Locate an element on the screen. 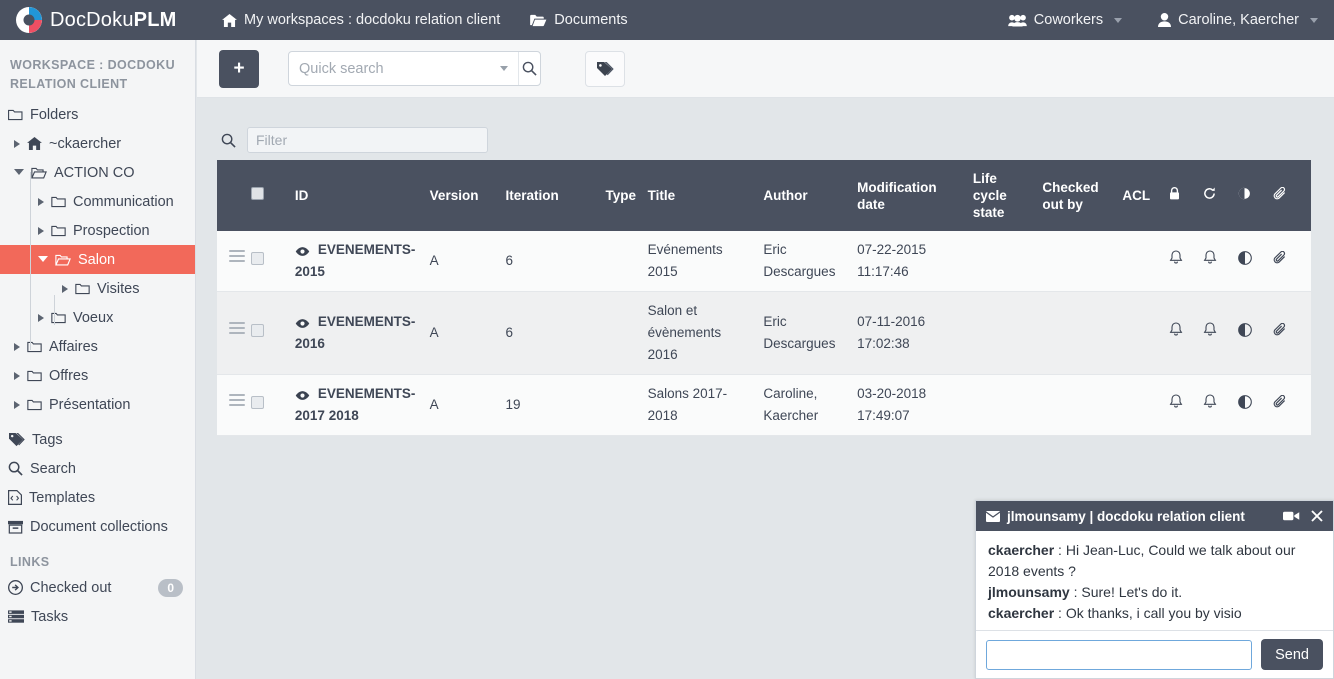 The height and width of the screenshot is (679, 1334). chat-message-input is located at coordinates (1119, 654).